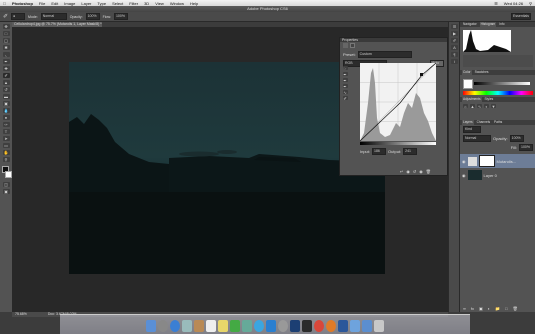 The height and width of the screenshot is (334, 535). What do you see at coordinates (295, 326) in the screenshot?
I see `photoshop-icon` at bounding box center [295, 326].